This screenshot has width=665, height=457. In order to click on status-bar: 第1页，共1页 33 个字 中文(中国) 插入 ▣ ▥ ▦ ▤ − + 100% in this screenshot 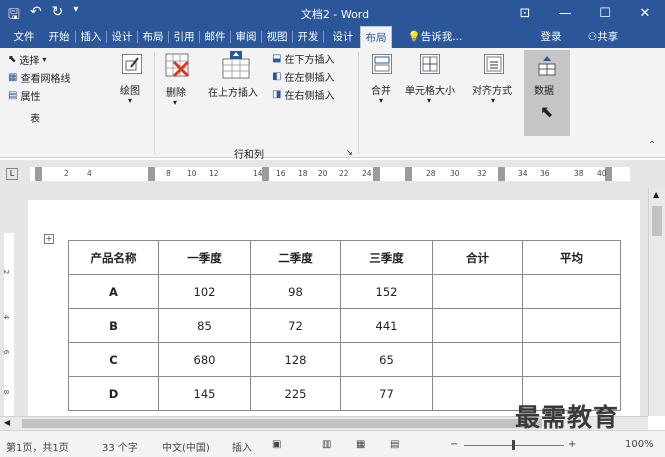, I will do `click(332, 443)`.